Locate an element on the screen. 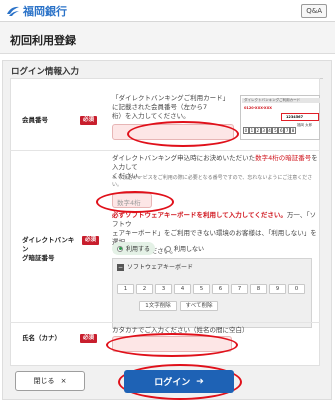 The height and width of the screenshot is (400, 335). keyboard-key: 6 is located at coordinates (220, 289).